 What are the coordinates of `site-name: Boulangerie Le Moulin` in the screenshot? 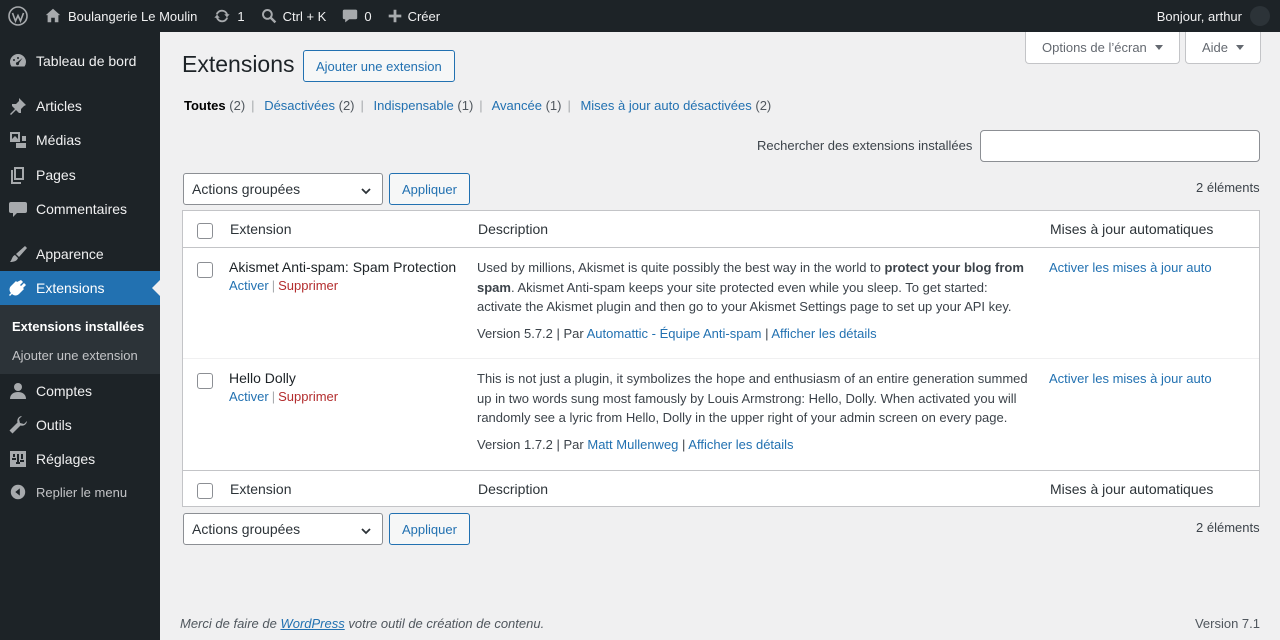 It's located at (133, 16).